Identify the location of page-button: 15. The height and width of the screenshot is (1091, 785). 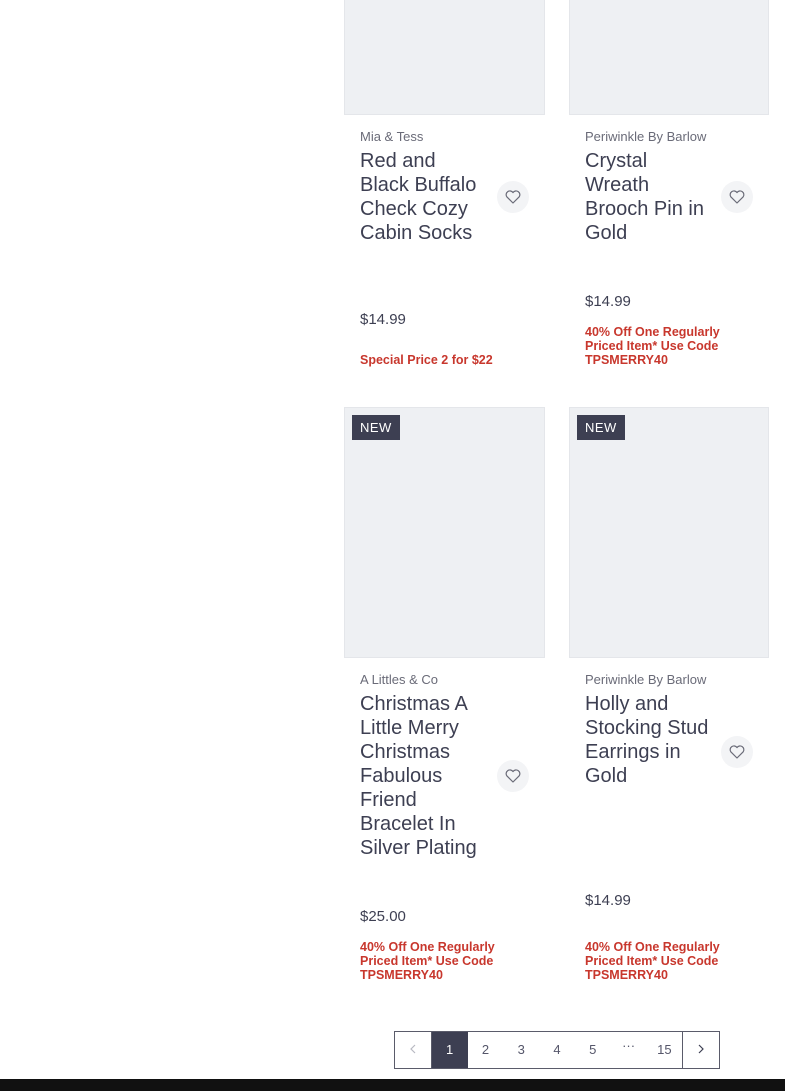
(664, 1050).